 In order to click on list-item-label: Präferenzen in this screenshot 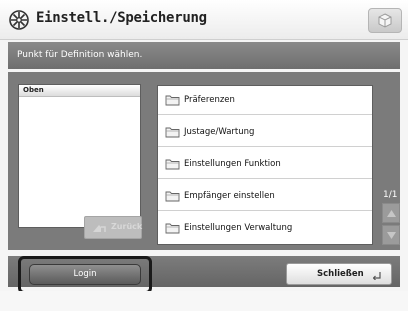, I will do `click(209, 100)`.